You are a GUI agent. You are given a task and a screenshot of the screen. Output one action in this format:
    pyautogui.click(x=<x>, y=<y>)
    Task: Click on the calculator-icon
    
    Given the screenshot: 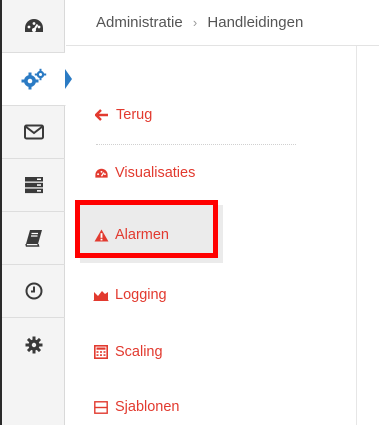 What is the action you would take?
    pyautogui.click(x=101, y=352)
    